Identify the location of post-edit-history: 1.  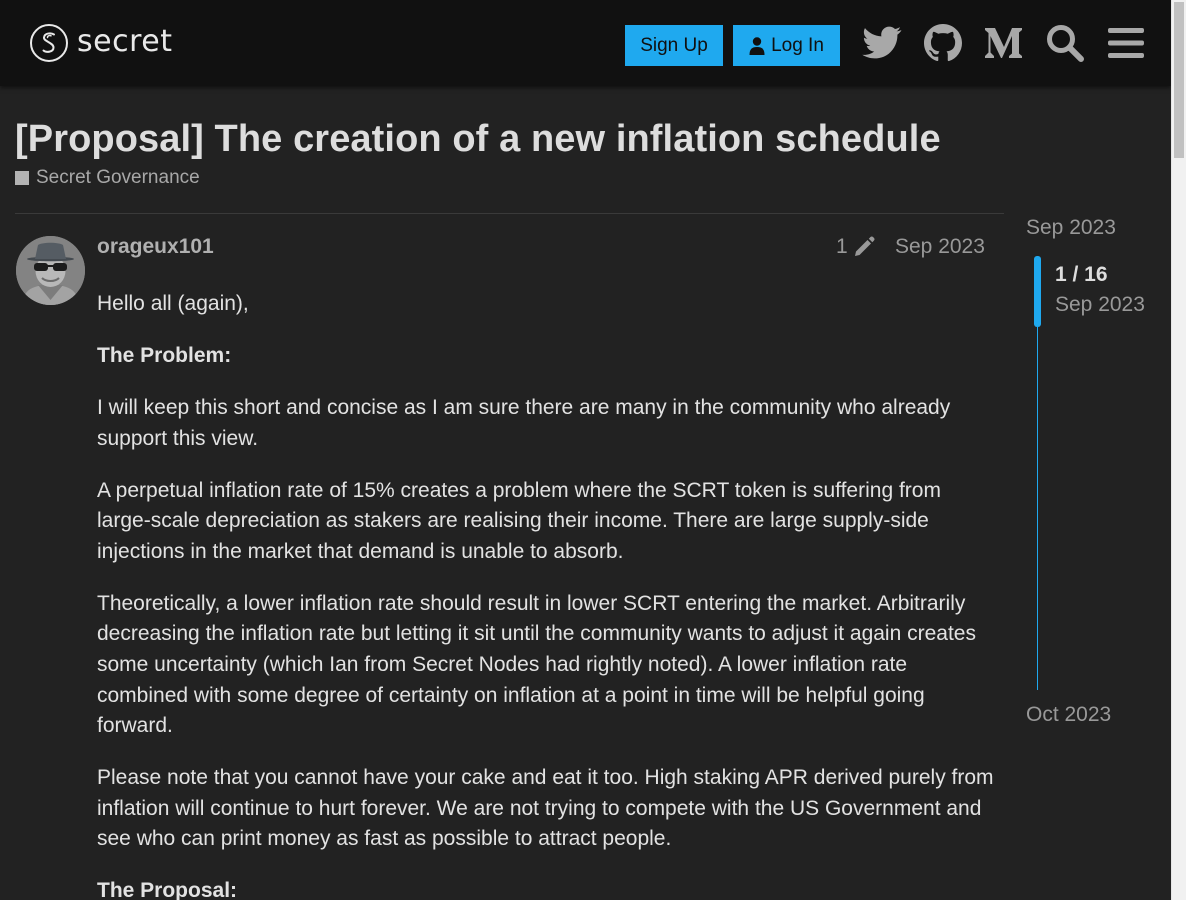
(855, 247).